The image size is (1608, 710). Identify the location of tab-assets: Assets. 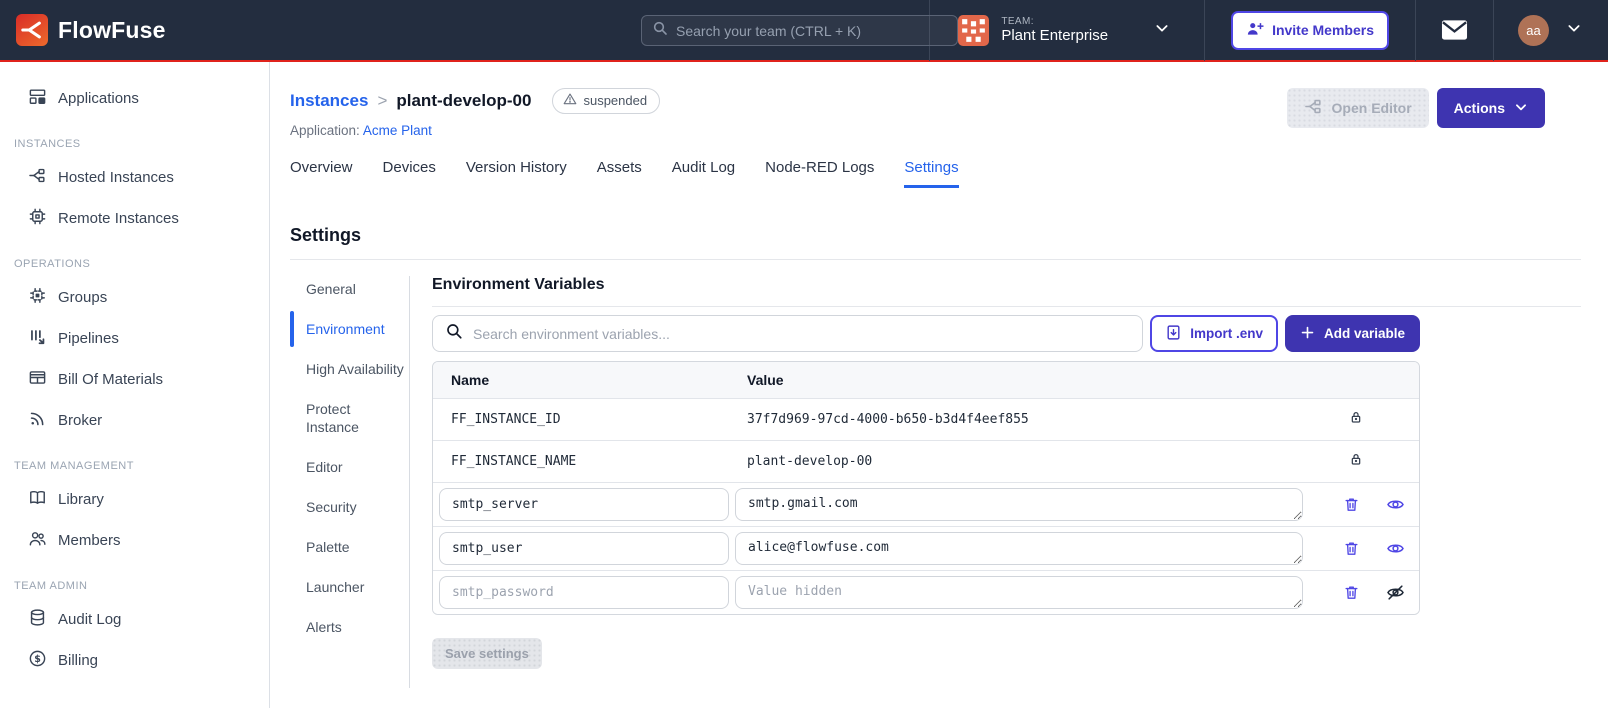
(619, 173).